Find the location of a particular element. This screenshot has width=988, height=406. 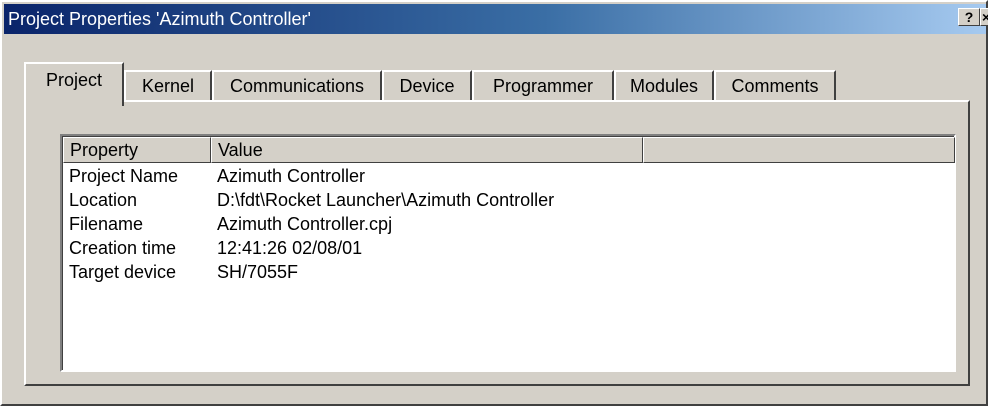

help-button: ? is located at coordinates (969, 17).